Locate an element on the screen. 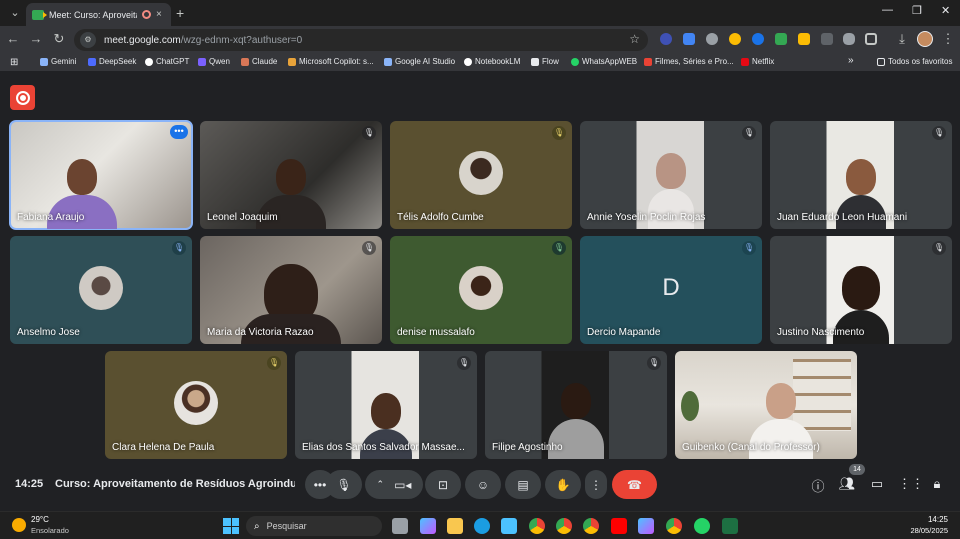 Image resolution: width=960 pixels, height=539 pixels. browser-tab-meet: Meet: Curso: Aproveitamen × is located at coordinates (98, 14).